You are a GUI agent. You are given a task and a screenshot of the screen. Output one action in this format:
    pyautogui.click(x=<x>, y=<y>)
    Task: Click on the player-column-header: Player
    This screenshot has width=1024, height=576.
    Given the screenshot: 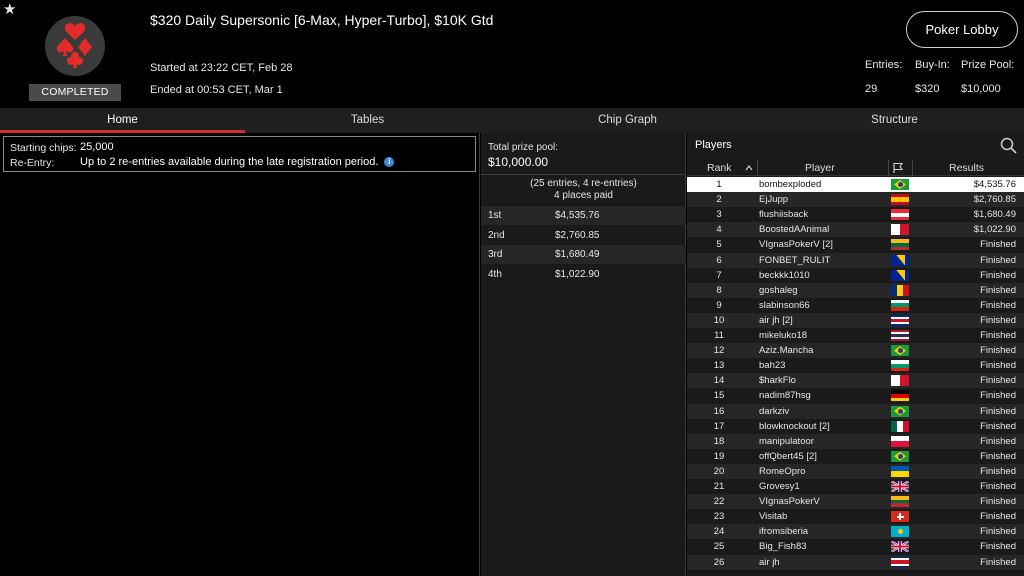 What is the action you would take?
    pyautogui.click(x=820, y=168)
    